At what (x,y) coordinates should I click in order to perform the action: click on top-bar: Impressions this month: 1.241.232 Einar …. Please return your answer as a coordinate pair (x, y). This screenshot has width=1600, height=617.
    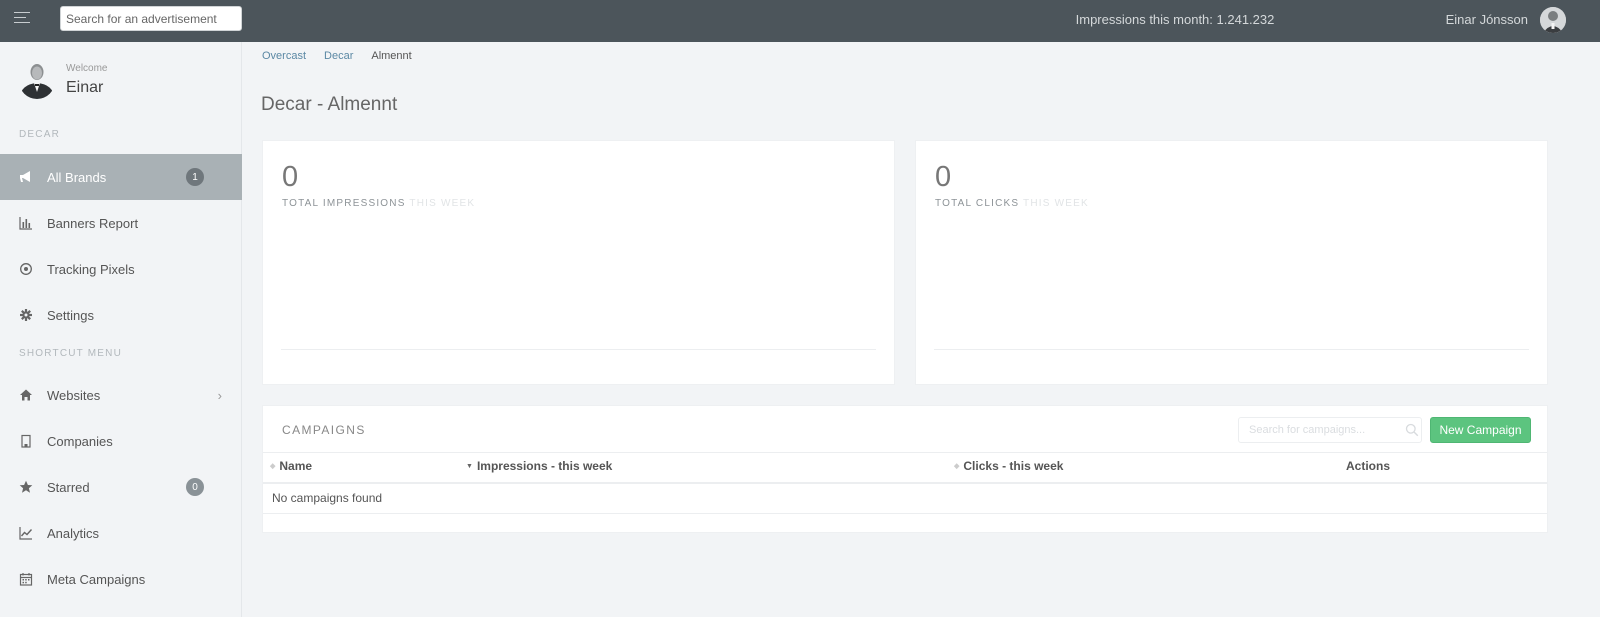
    Looking at the image, I should click on (800, 21).